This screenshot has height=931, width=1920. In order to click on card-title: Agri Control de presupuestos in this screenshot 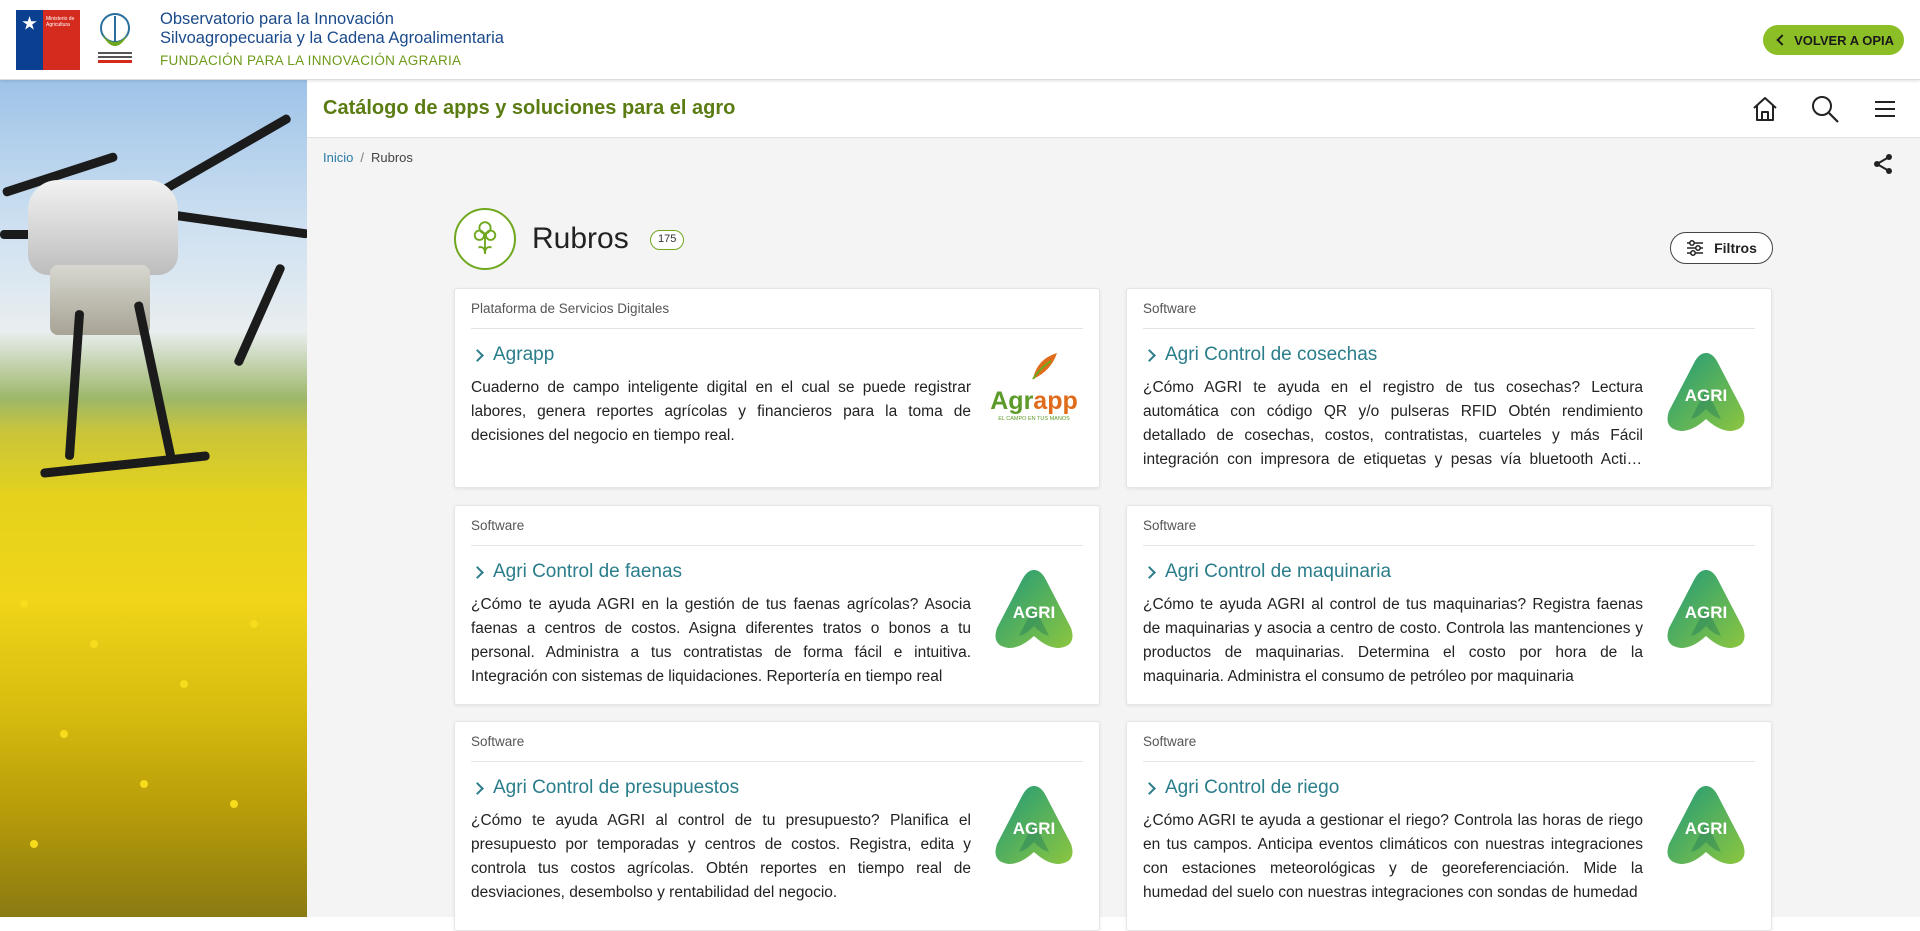, I will do `click(616, 787)`.